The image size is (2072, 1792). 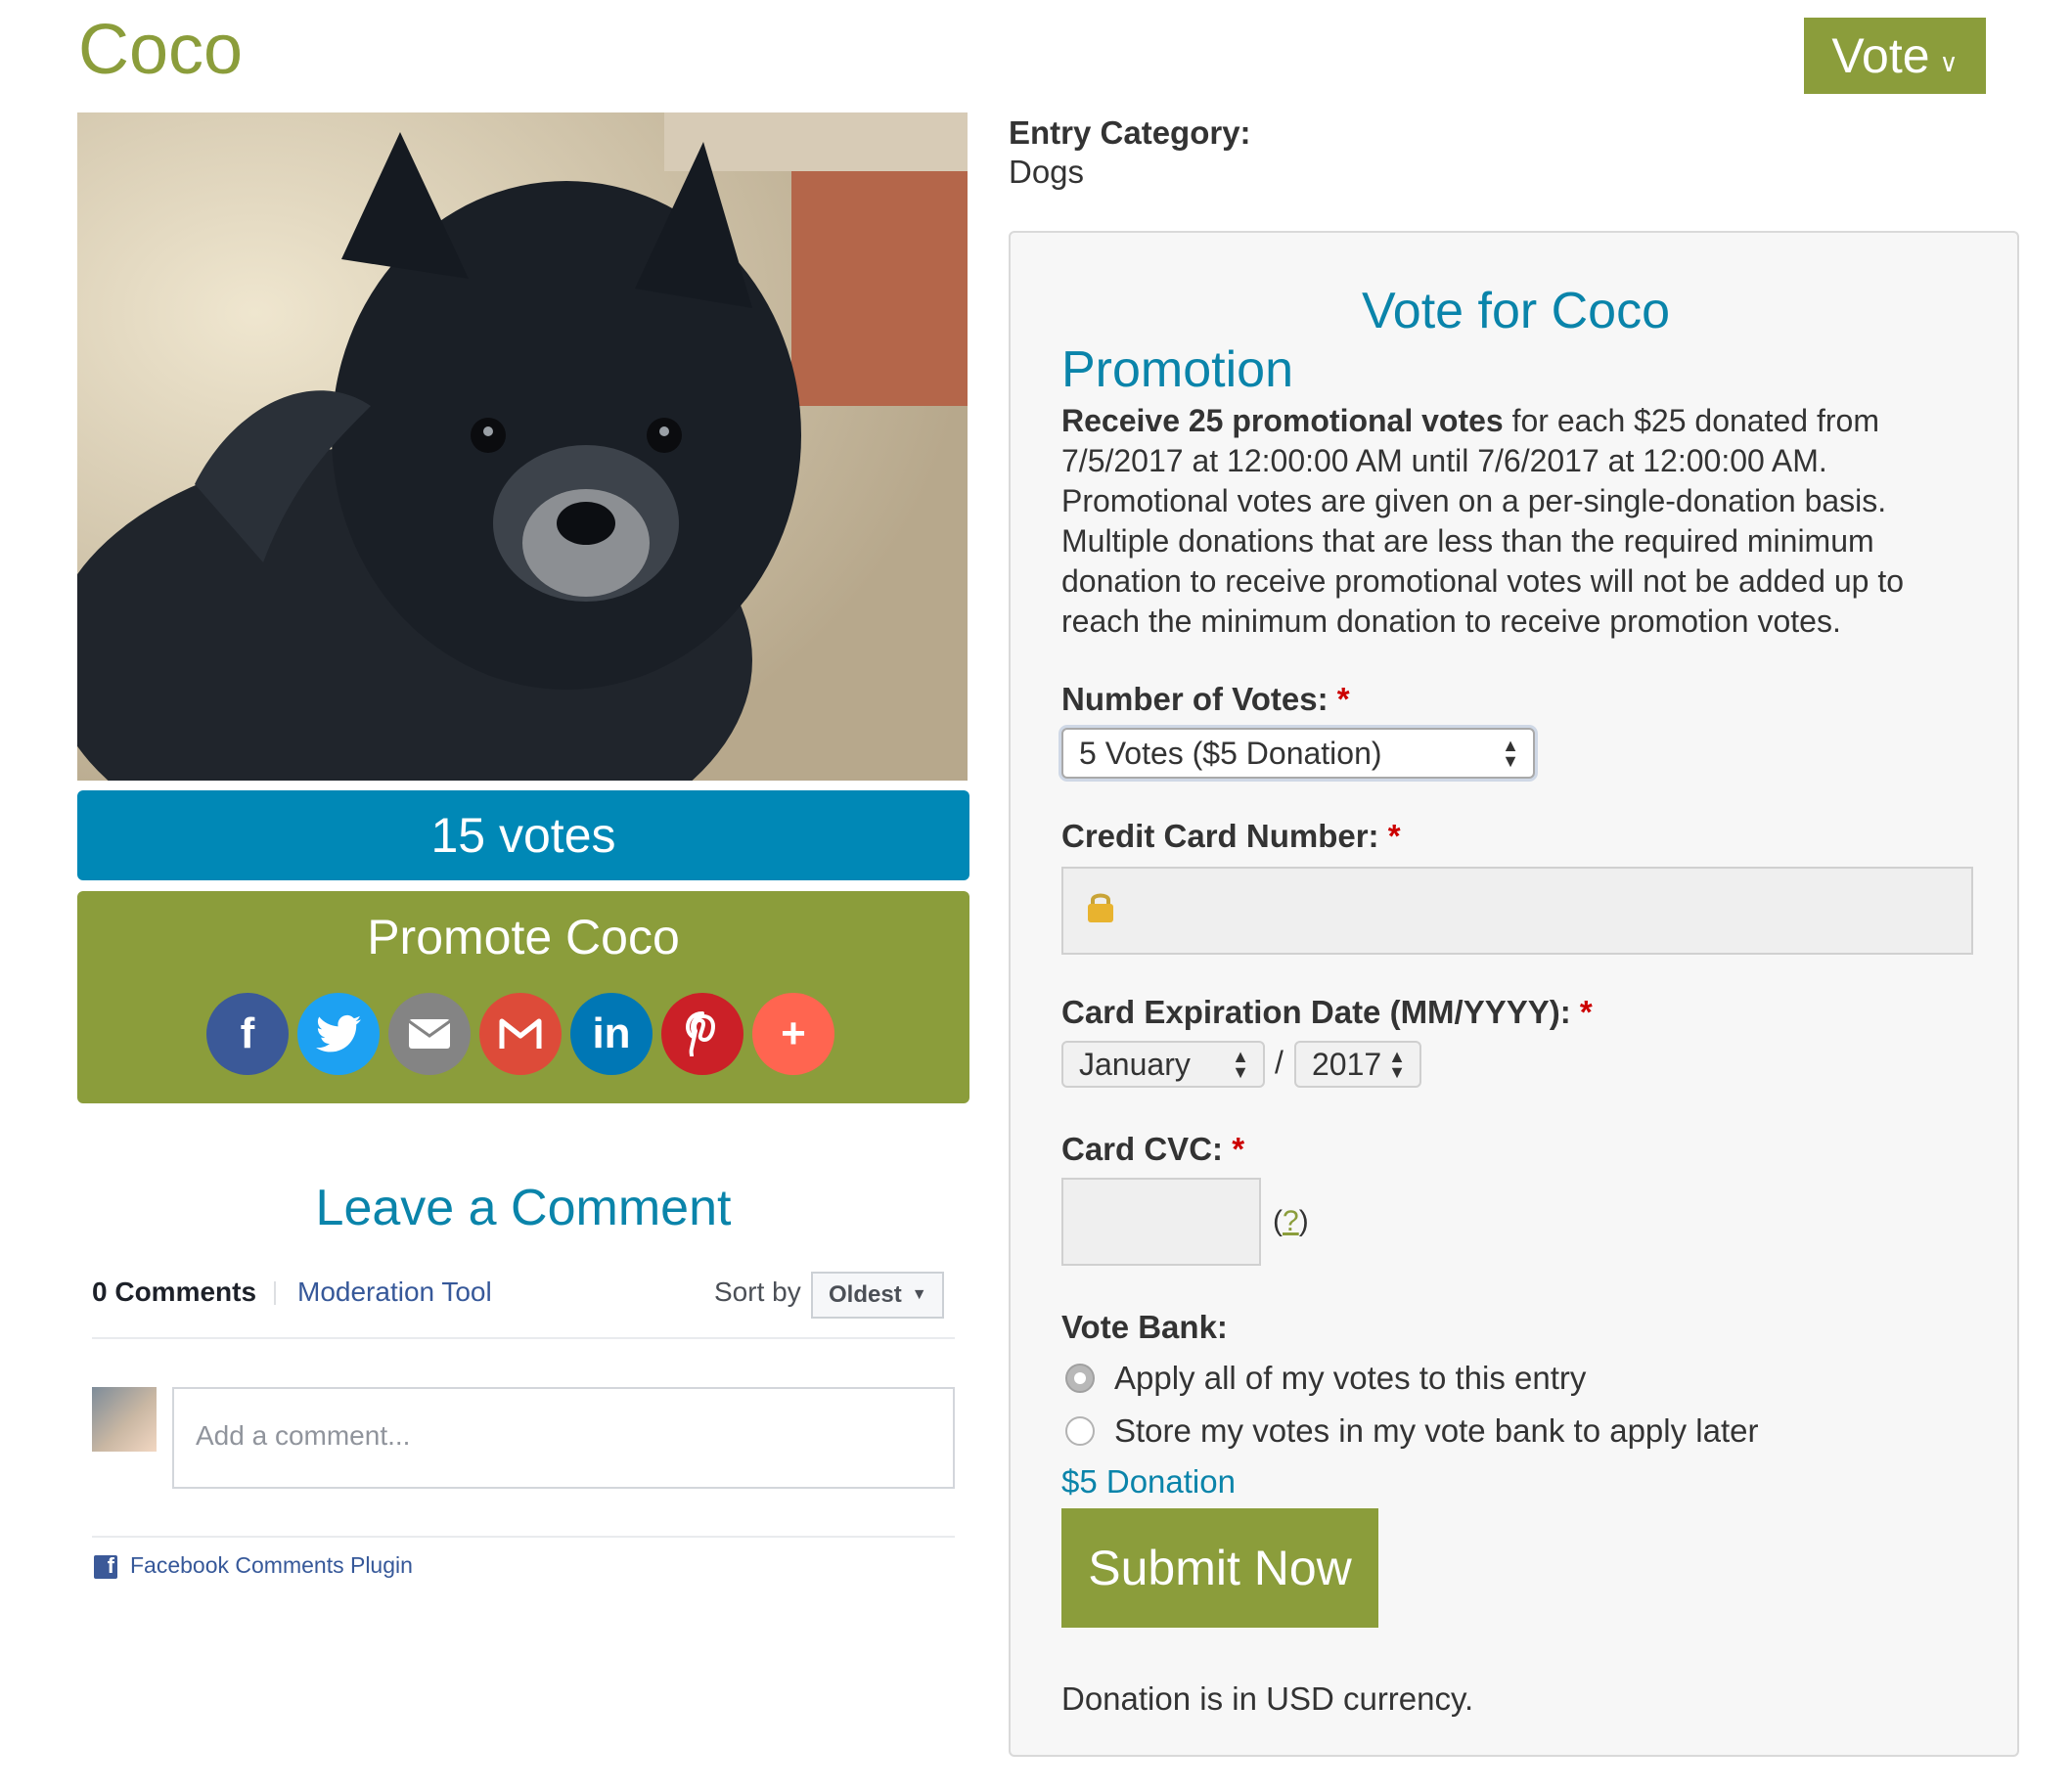 I want to click on entry-category-label: Entry Category:, so click(x=1130, y=132).